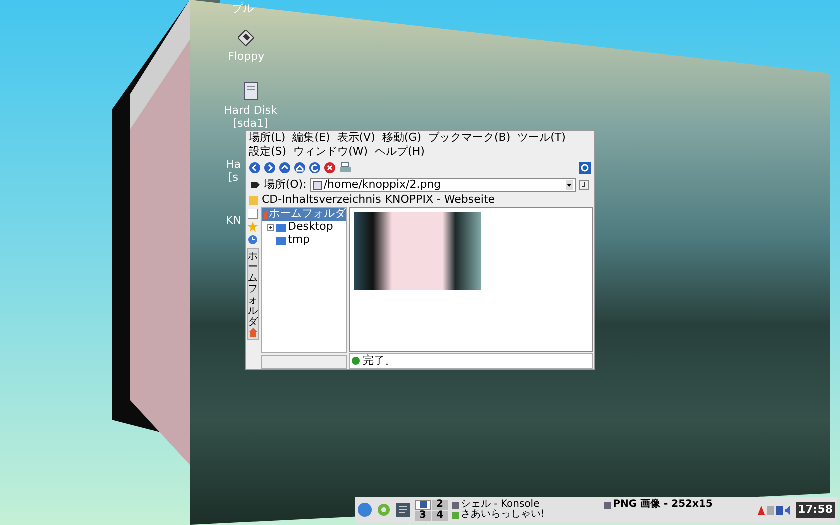 This screenshot has height=525, width=840. I want to click on menu-item: 移動(G), so click(402, 138).